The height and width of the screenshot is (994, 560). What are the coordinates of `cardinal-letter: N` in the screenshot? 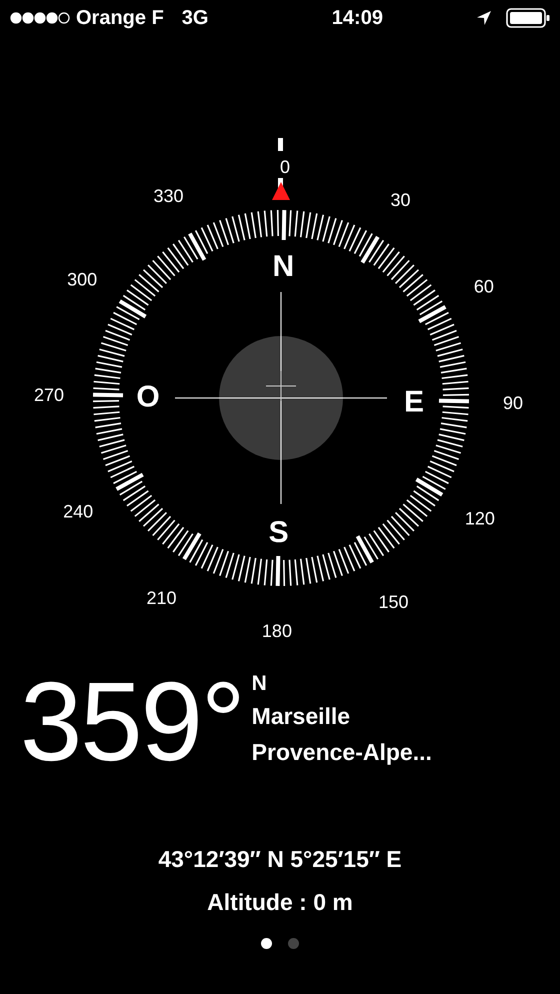 It's located at (283, 267).